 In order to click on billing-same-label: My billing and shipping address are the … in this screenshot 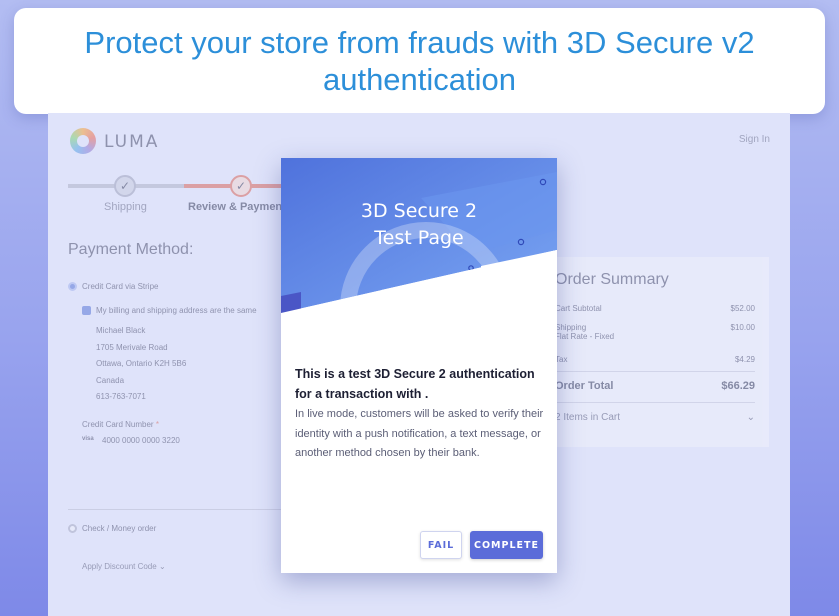, I will do `click(176, 310)`.